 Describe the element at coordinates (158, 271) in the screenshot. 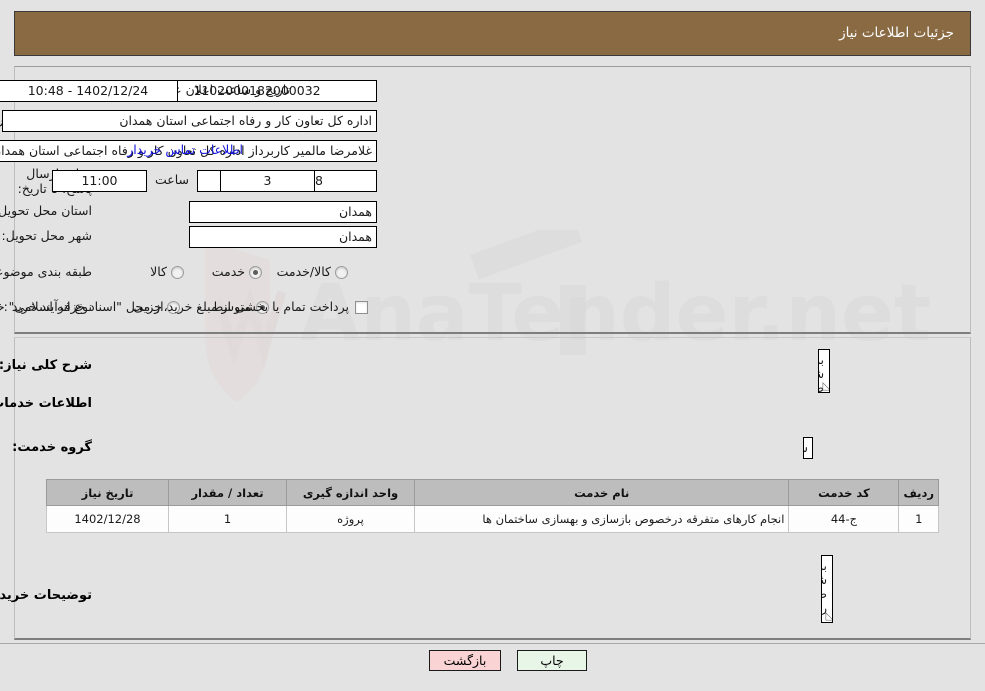

I see `radio-category-kala-label: کالا` at that location.